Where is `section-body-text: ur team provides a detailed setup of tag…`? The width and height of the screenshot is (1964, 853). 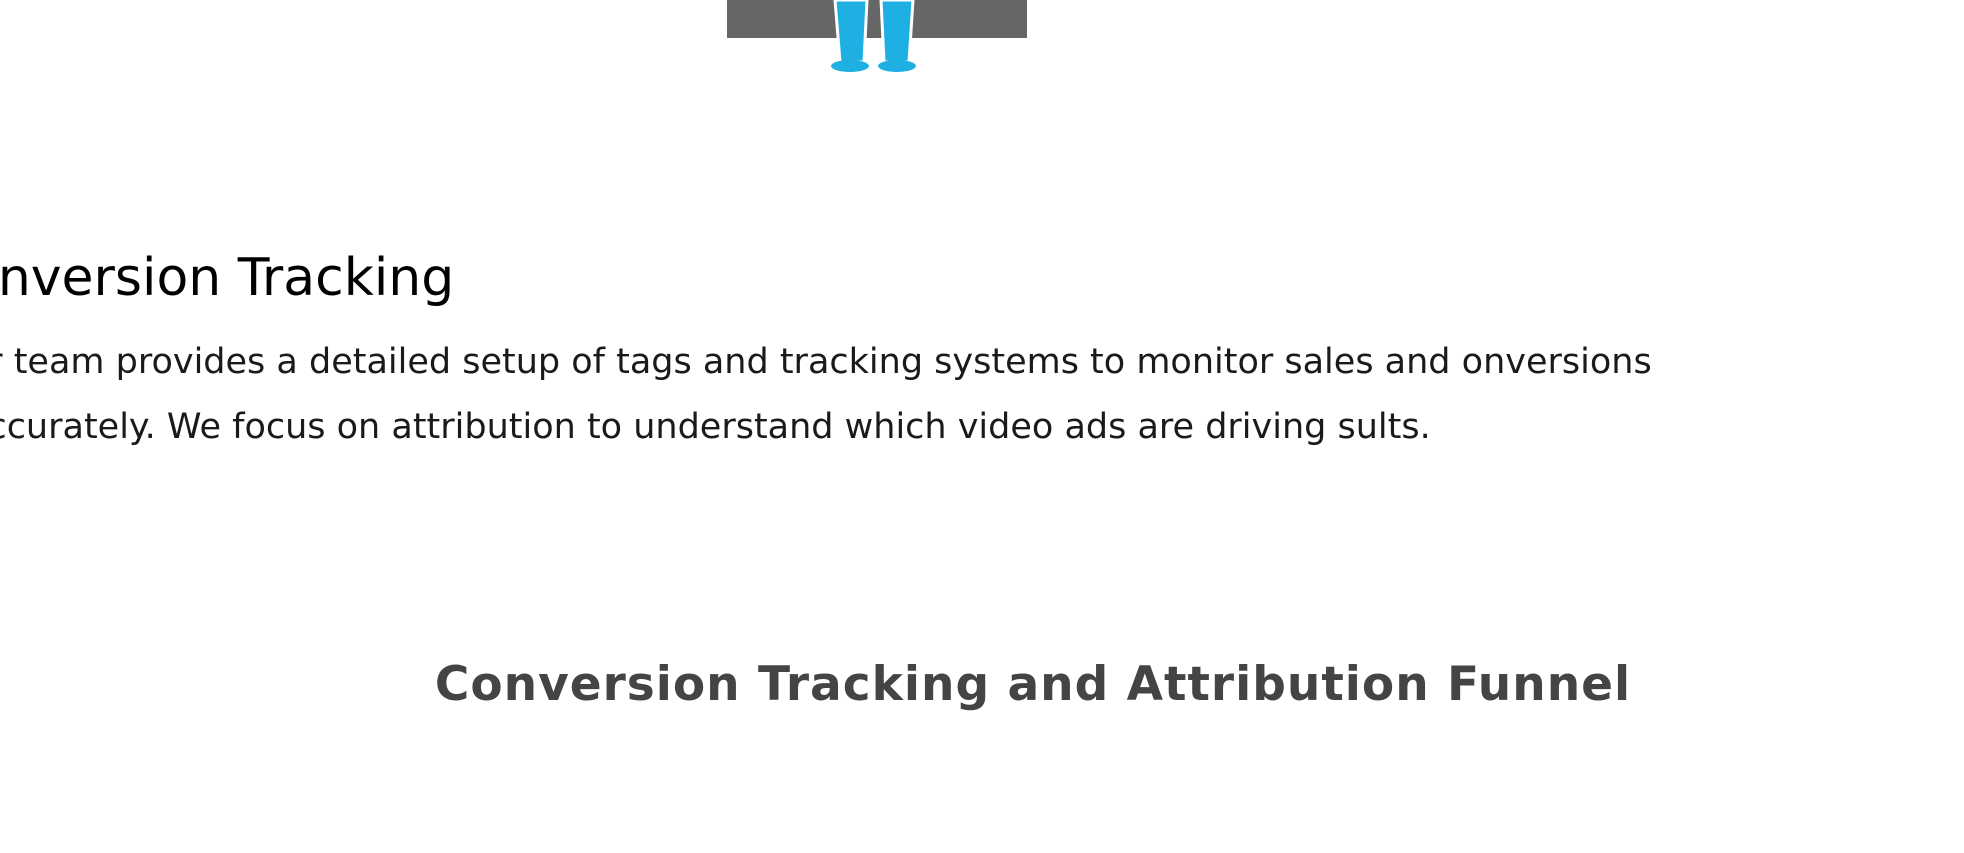 section-body-text: ur team provides a detailed setup of tag… is located at coordinates (826, 394).